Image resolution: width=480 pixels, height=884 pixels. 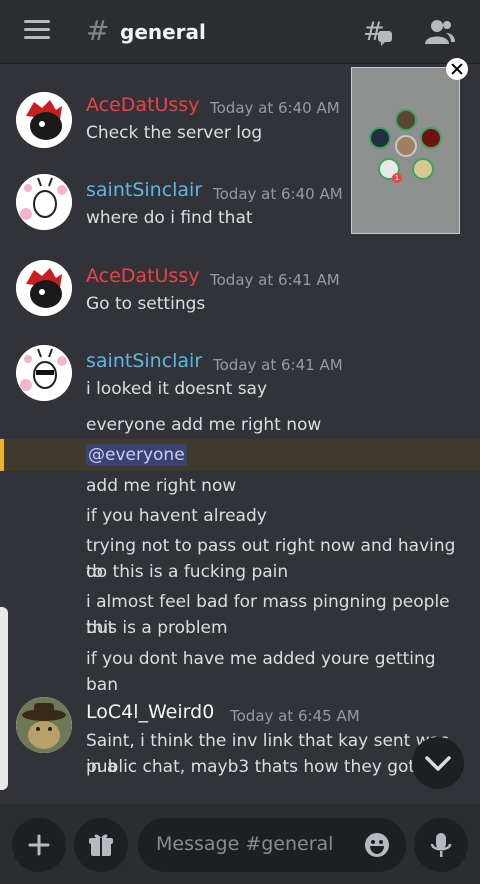 I want to click on members-icon, so click(x=440, y=32).